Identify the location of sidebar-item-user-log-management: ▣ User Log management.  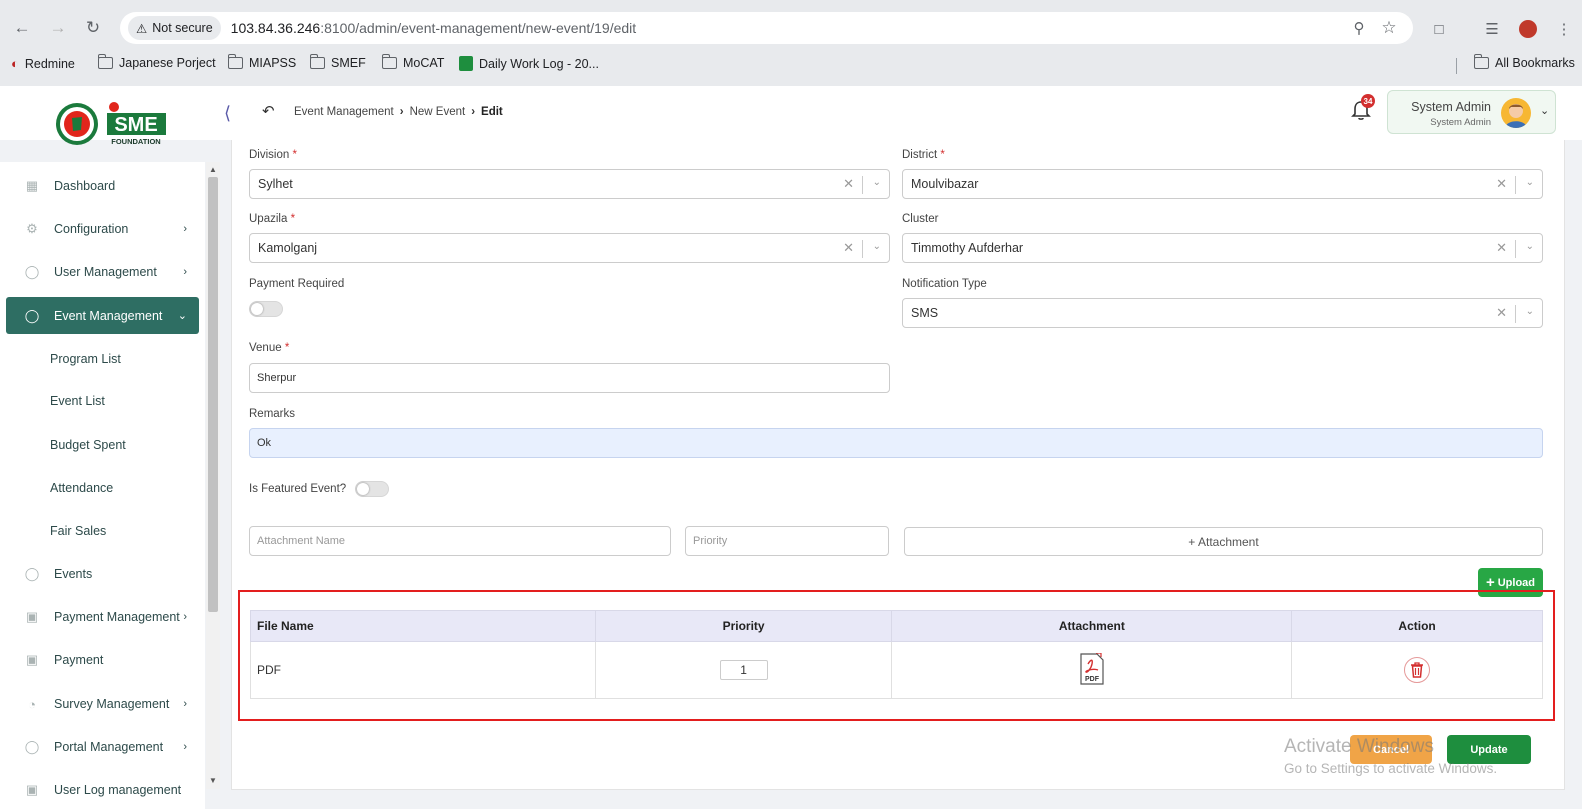
(102, 789).